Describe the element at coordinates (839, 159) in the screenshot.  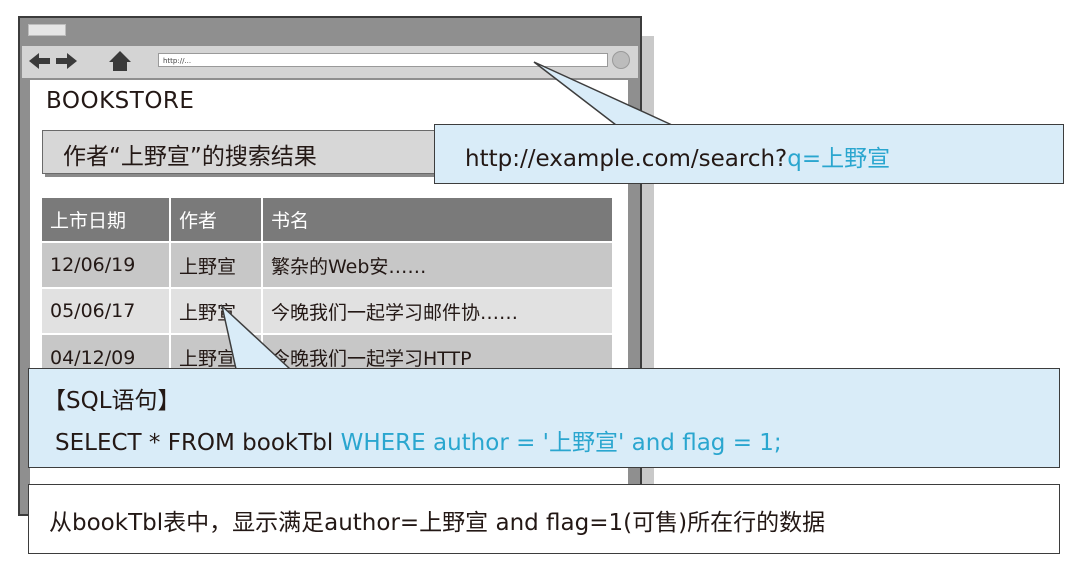
I see `url-query: q=上野宣` at that location.